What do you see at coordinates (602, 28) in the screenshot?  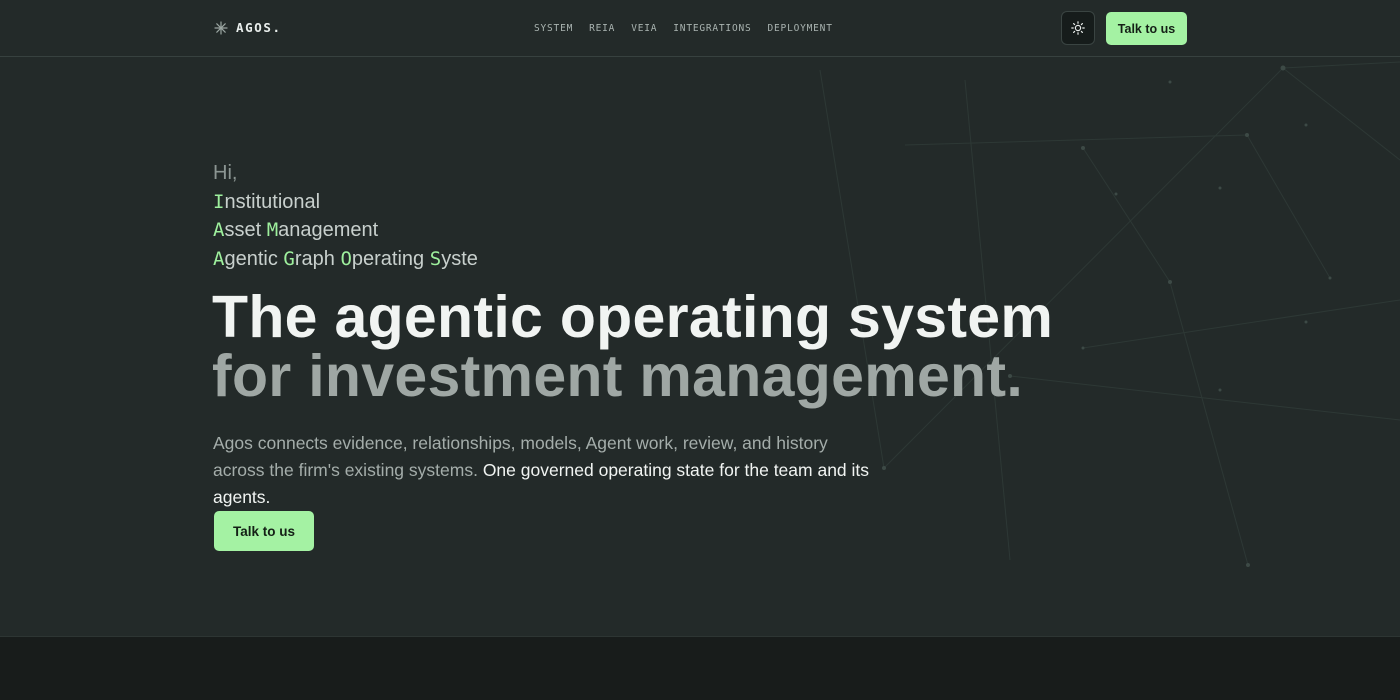 I see `nav-item-reia: REIA` at bounding box center [602, 28].